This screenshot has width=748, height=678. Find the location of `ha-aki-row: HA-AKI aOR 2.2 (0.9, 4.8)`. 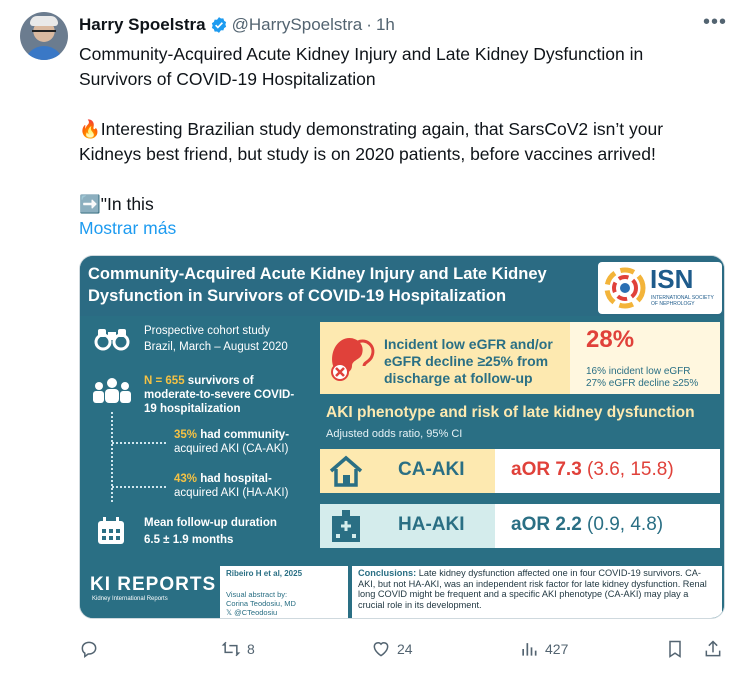

ha-aki-row: HA-AKI aOR 2.2 (0.9, 4.8) is located at coordinates (520, 526).